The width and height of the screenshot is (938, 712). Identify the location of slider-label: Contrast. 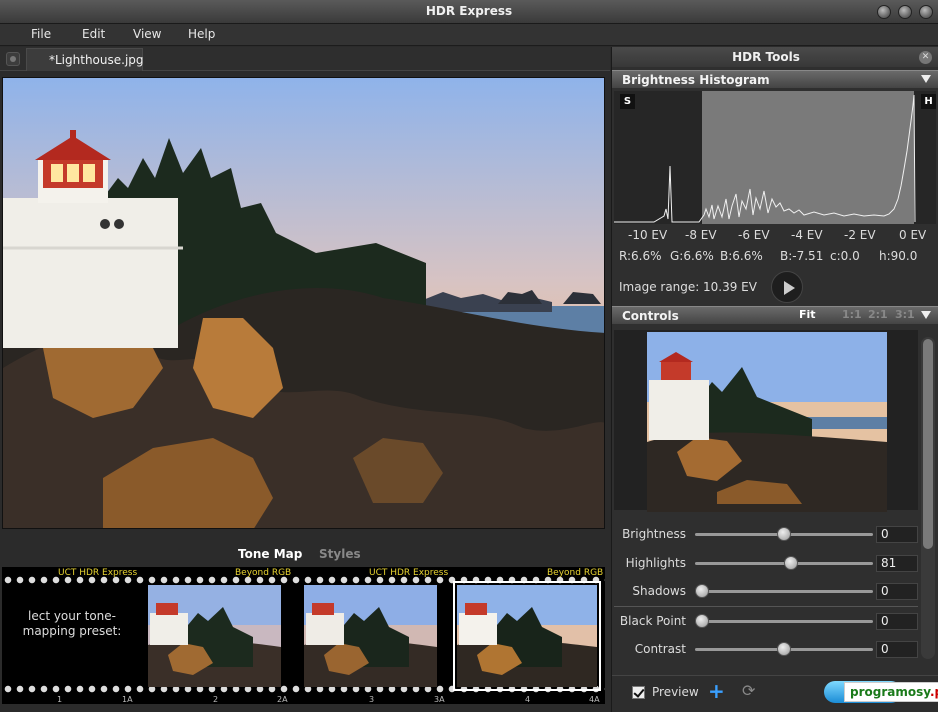
(660, 649).